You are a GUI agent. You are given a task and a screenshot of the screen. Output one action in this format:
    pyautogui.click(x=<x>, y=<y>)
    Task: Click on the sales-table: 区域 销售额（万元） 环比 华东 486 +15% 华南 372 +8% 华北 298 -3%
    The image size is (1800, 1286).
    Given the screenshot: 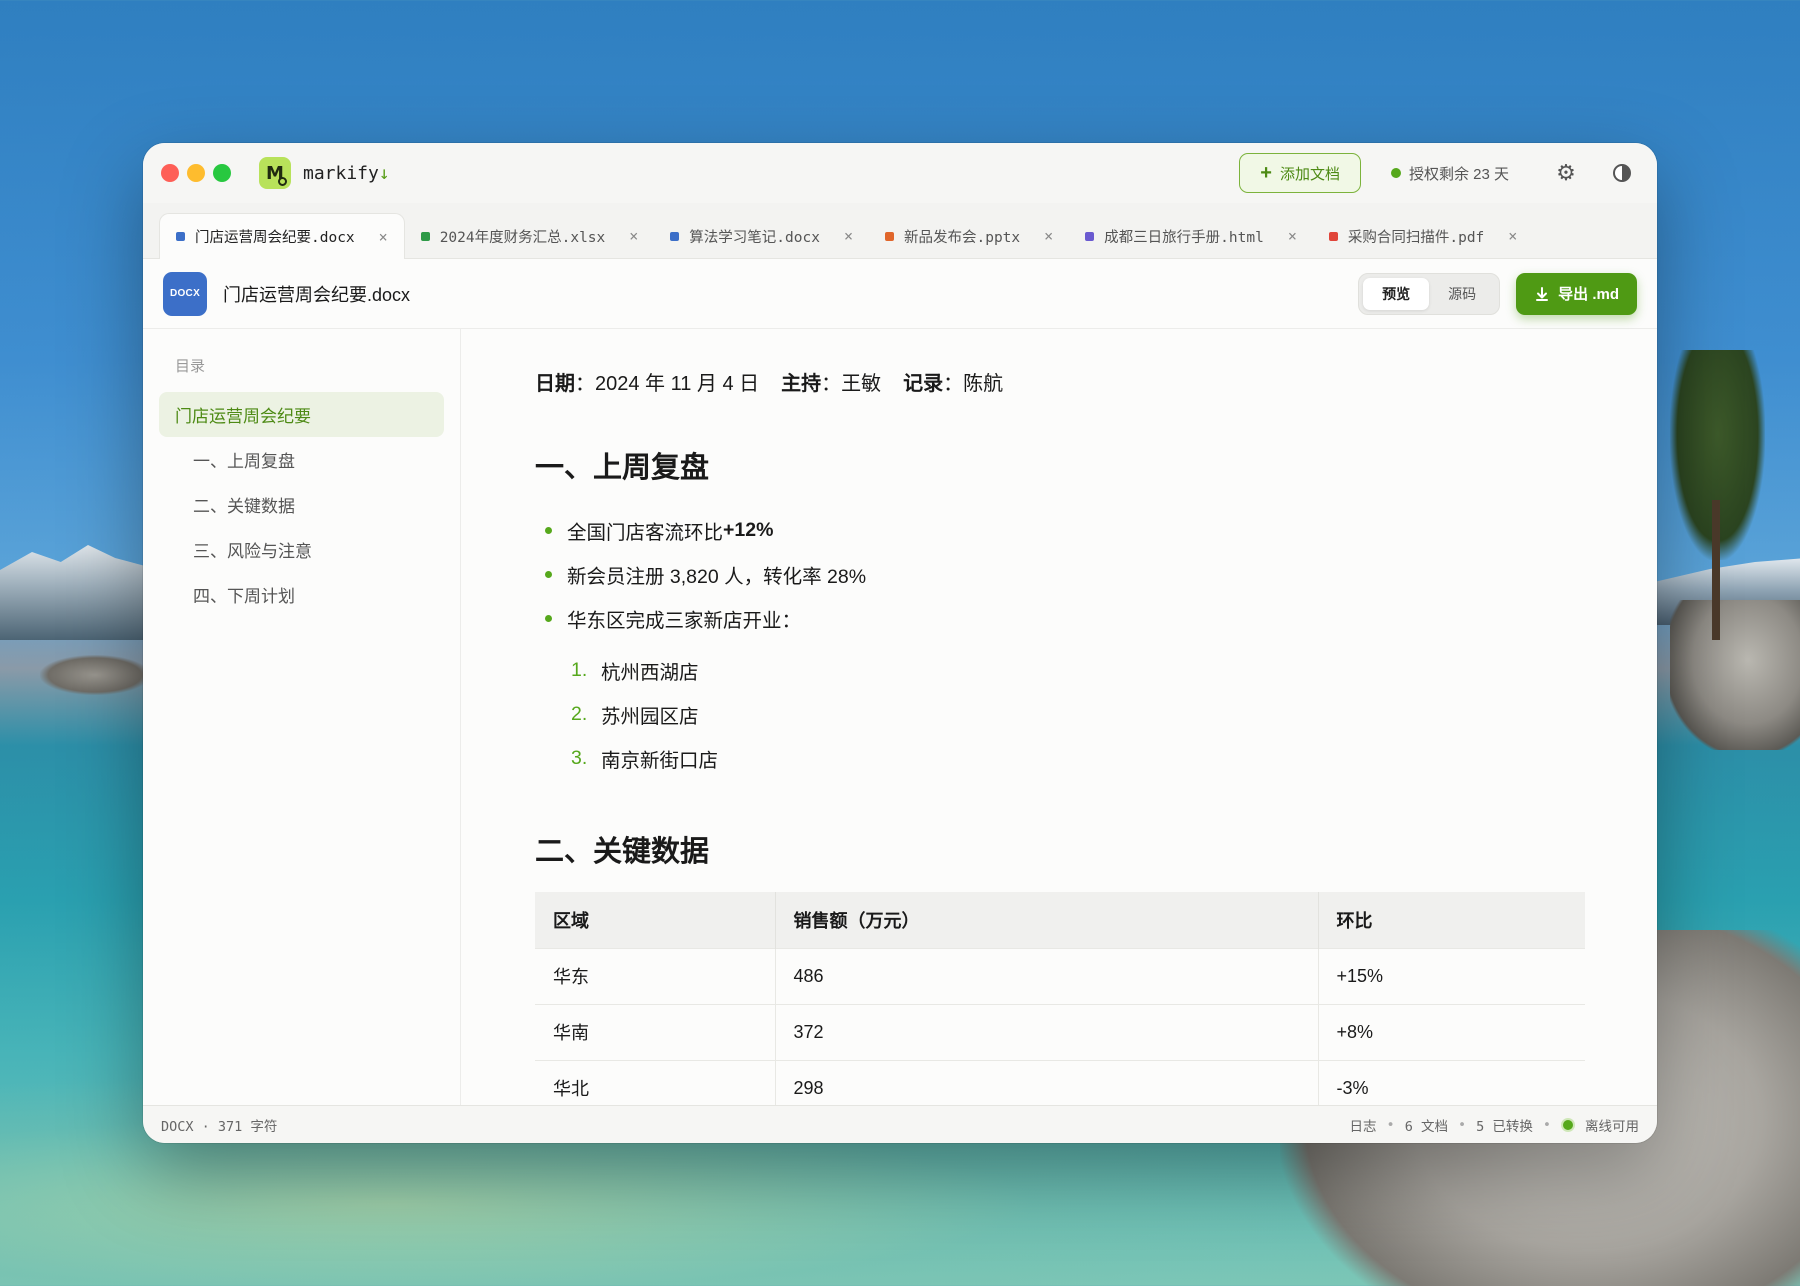 What is the action you would take?
    pyautogui.click(x=1060, y=998)
    